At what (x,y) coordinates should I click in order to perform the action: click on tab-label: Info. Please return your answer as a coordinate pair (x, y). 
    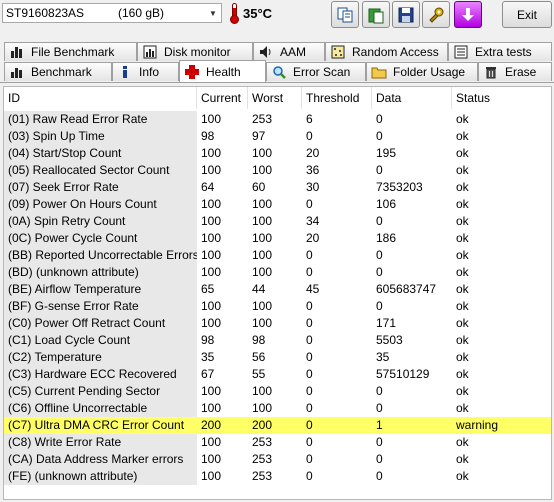
    Looking at the image, I should click on (149, 72).